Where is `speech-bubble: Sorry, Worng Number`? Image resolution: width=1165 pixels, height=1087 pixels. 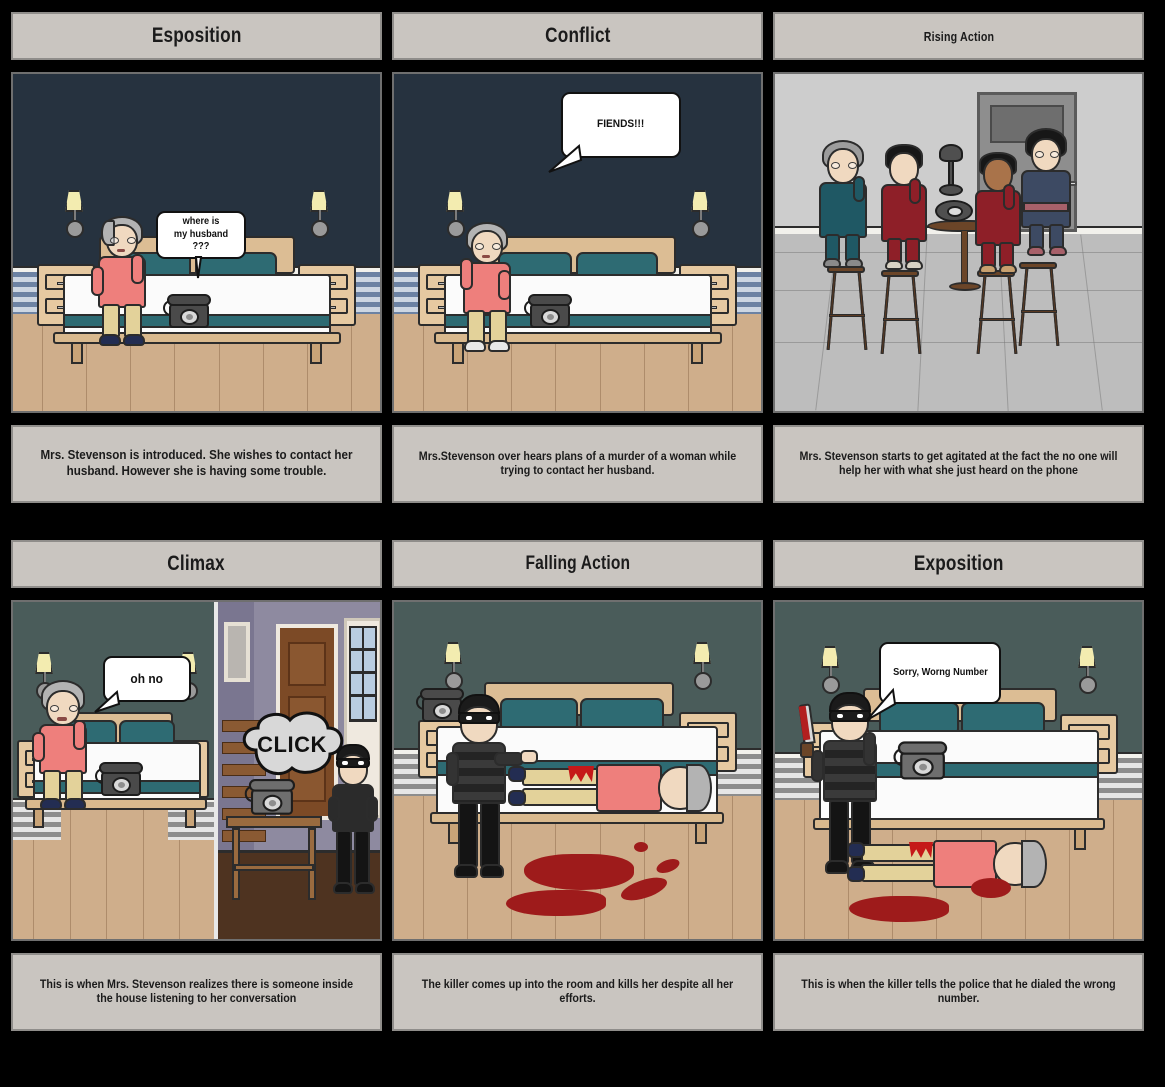 speech-bubble: Sorry, Worng Number is located at coordinates (933, 681).